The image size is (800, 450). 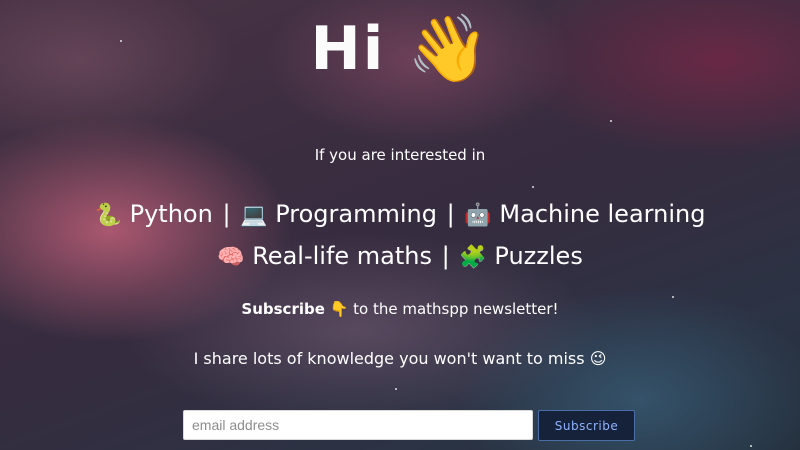 What do you see at coordinates (171, 214) in the screenshot?
I see `topic-python: Python` at bounding box center [171, 214].